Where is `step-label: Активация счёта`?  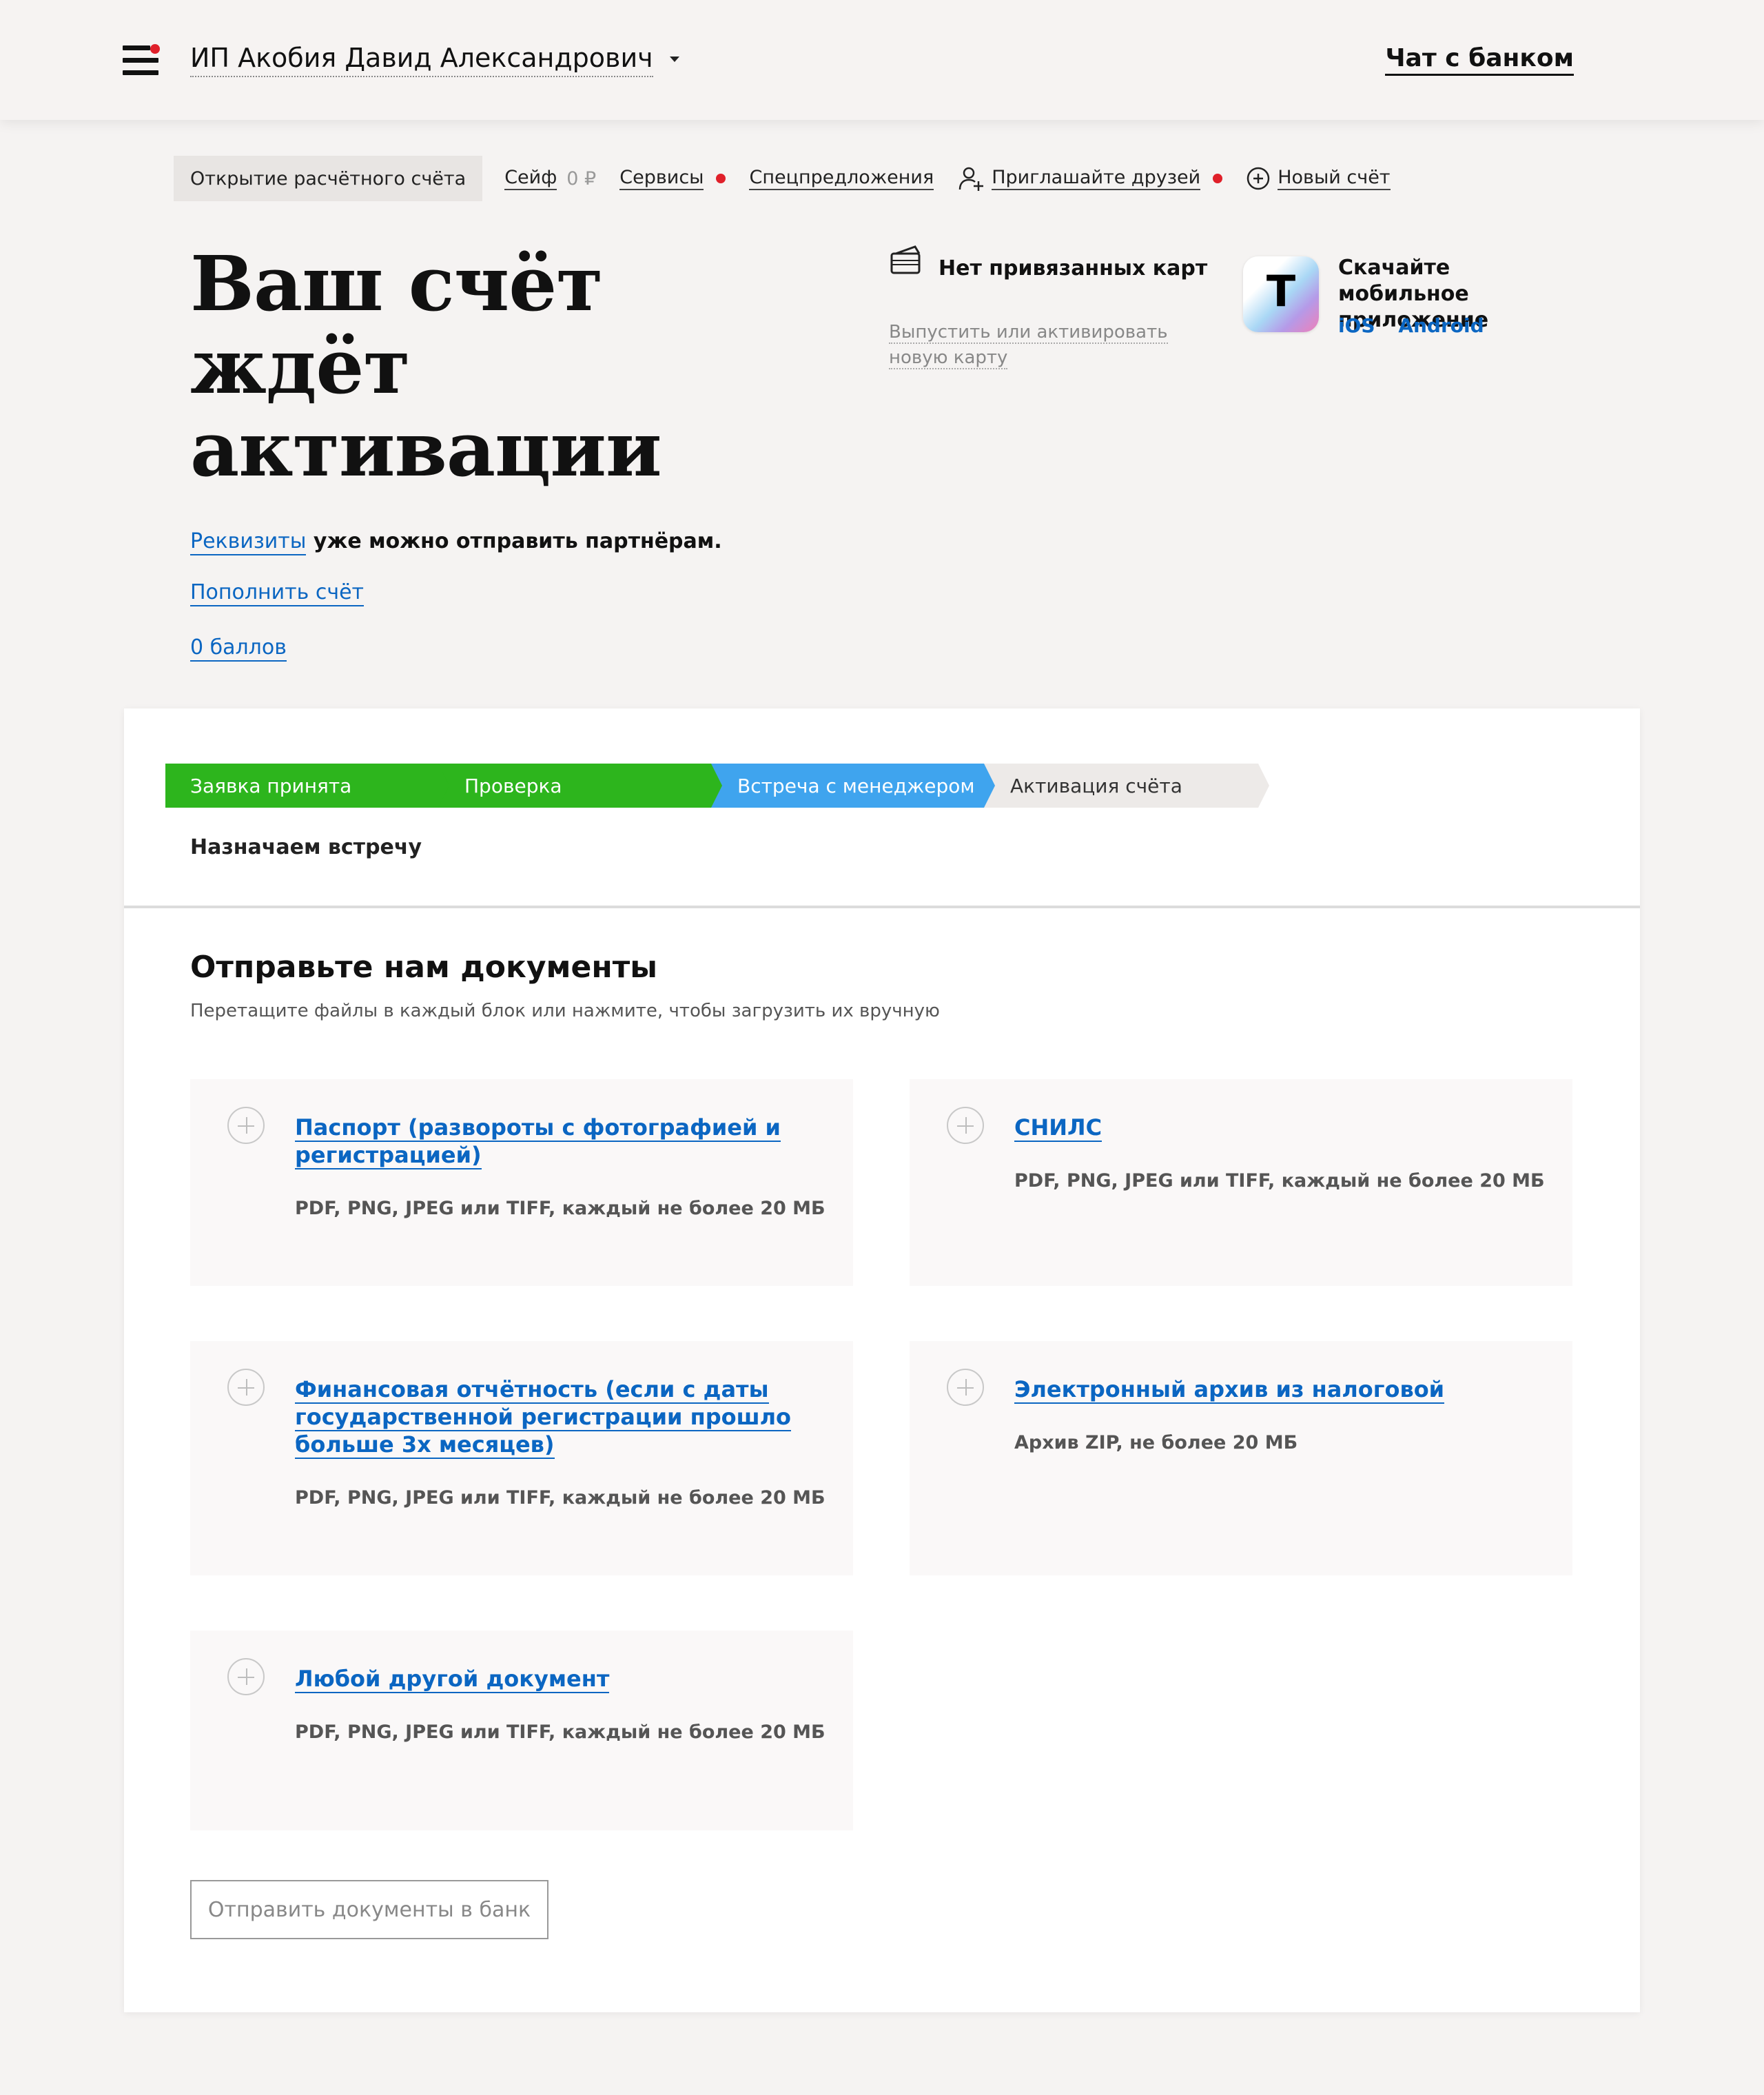 step-label: Активация счёта is located at coordinates (1096, 785).